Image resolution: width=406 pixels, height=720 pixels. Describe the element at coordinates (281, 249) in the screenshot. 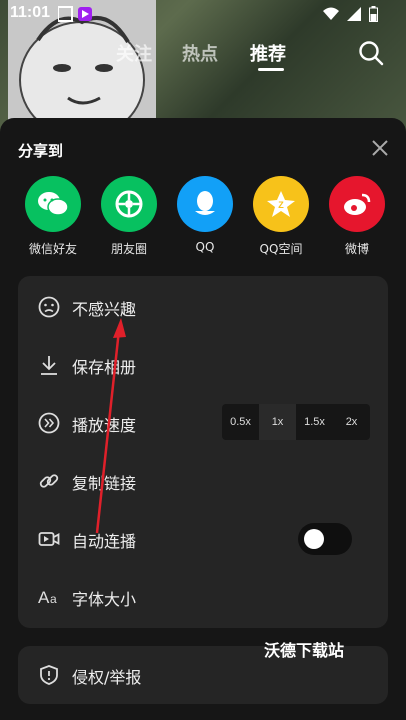

I see `share-label: QQ空间` at that location.